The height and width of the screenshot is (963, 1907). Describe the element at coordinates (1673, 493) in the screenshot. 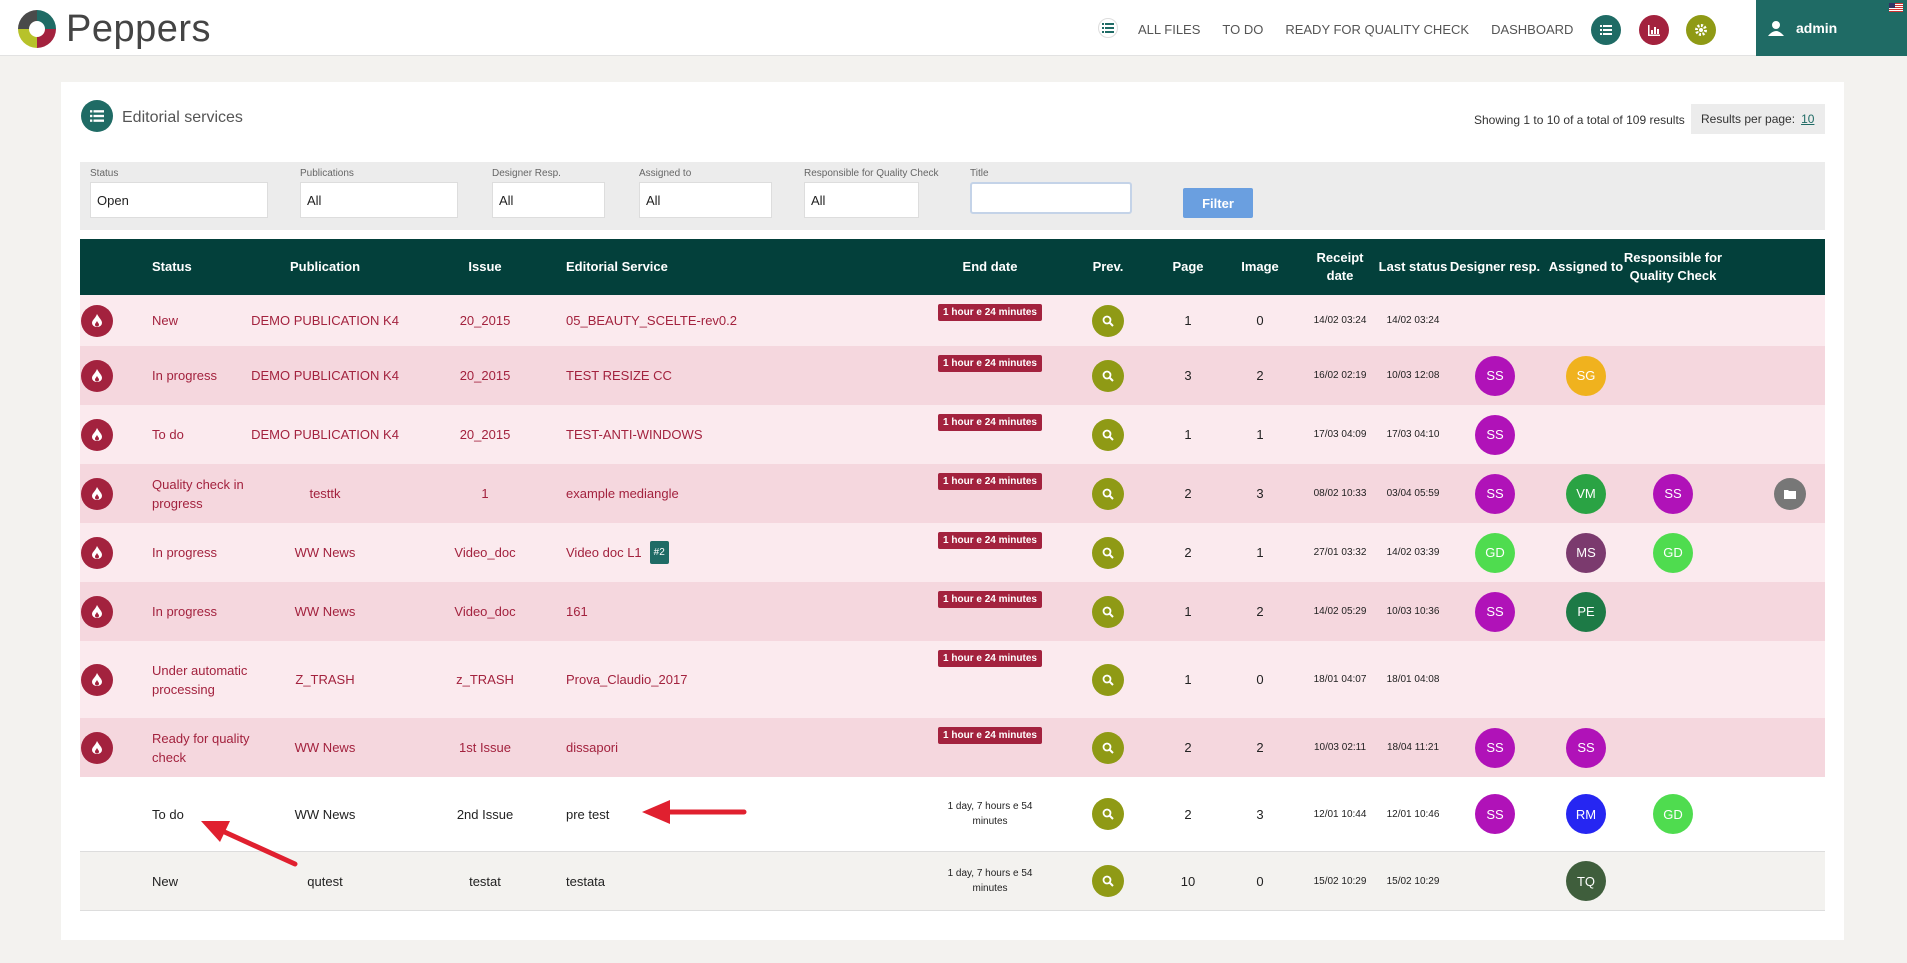

I see `qc-avatar: SS` at that location.